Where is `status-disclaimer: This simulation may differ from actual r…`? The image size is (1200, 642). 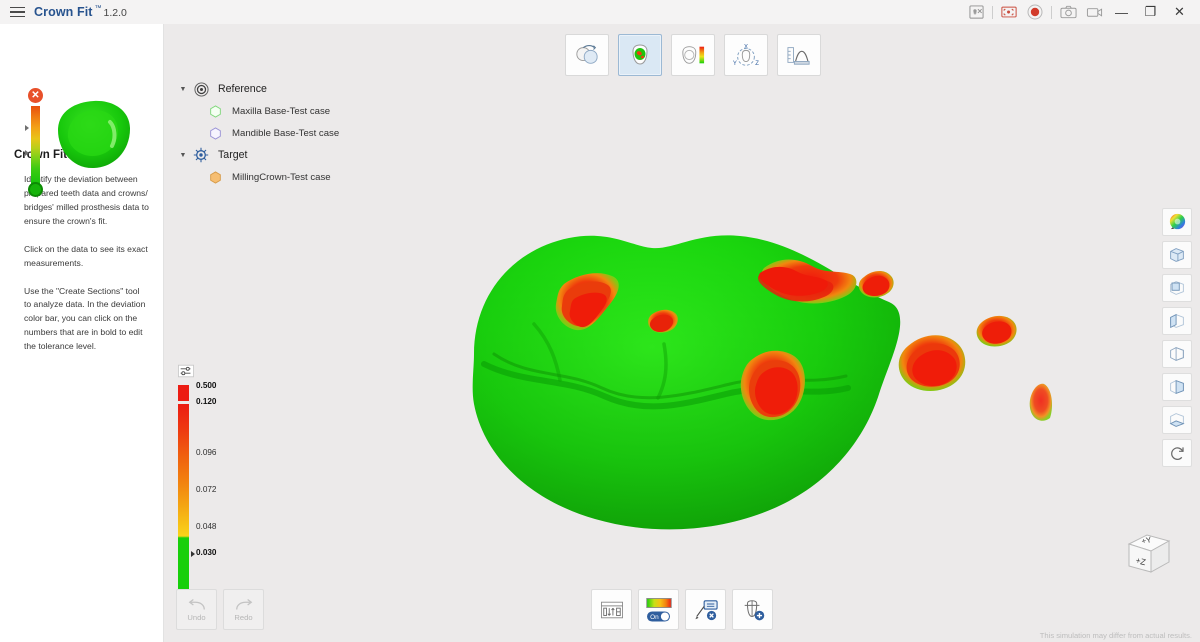 status-disclaimer: This simulation may differ from actual r… is located at coordinates (1115, 635).